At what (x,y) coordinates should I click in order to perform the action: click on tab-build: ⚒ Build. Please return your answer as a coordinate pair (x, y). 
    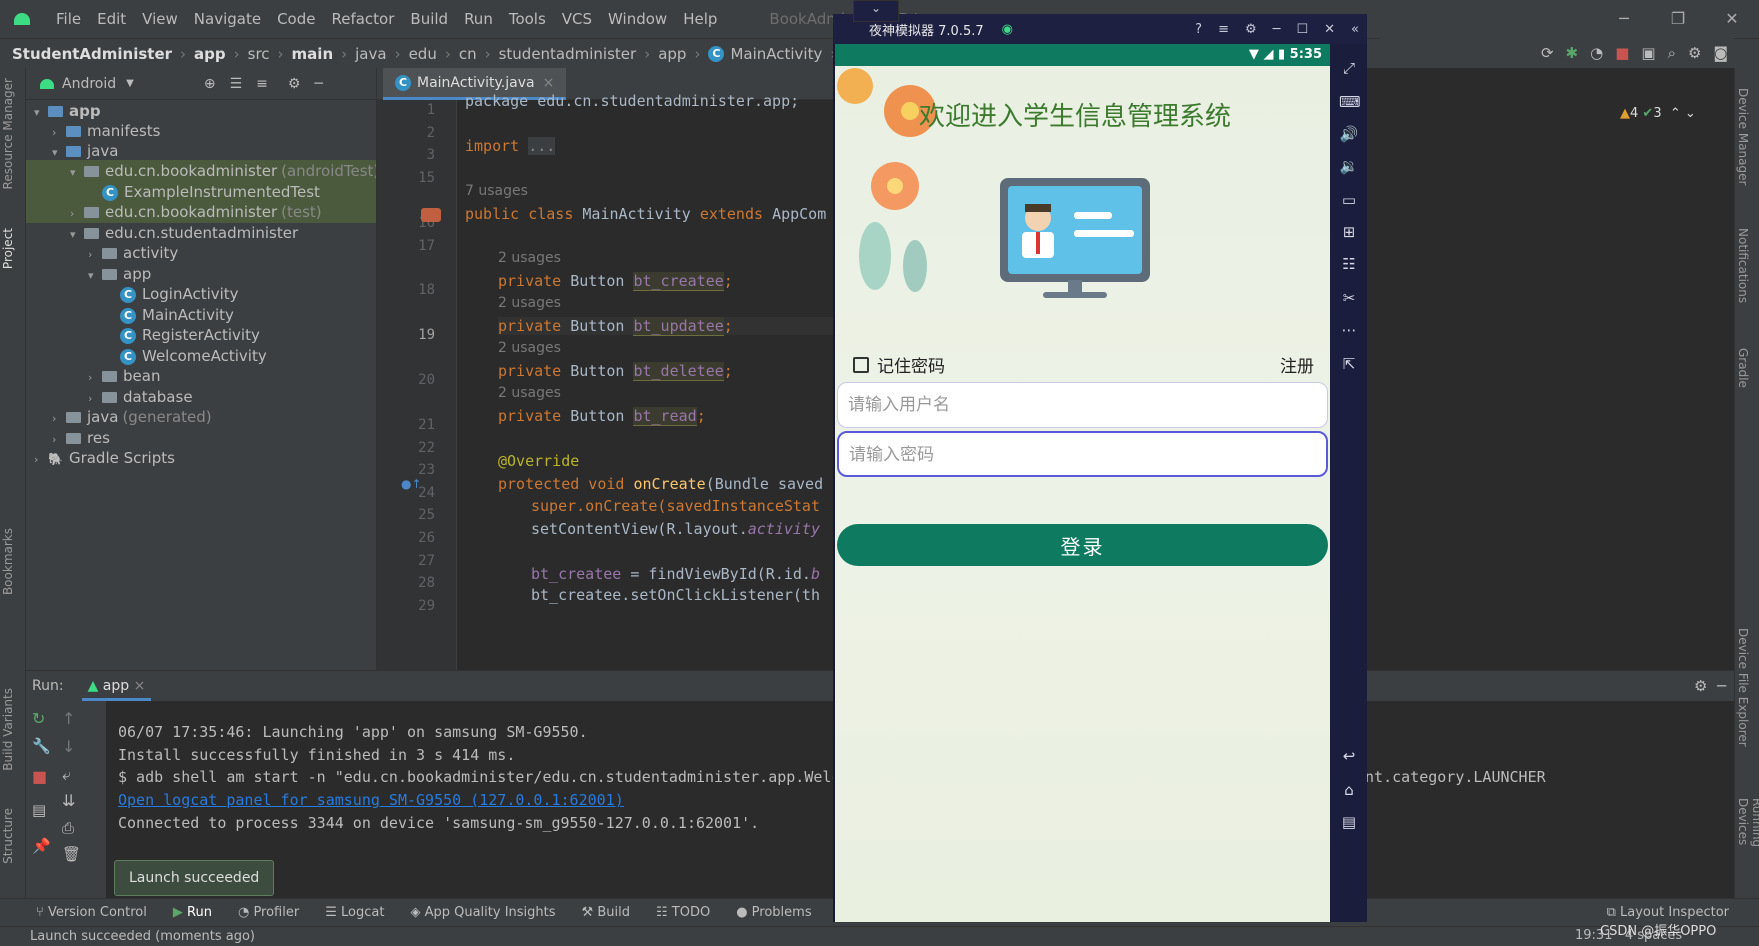
    Looking at the image, I should click on (606, 912).